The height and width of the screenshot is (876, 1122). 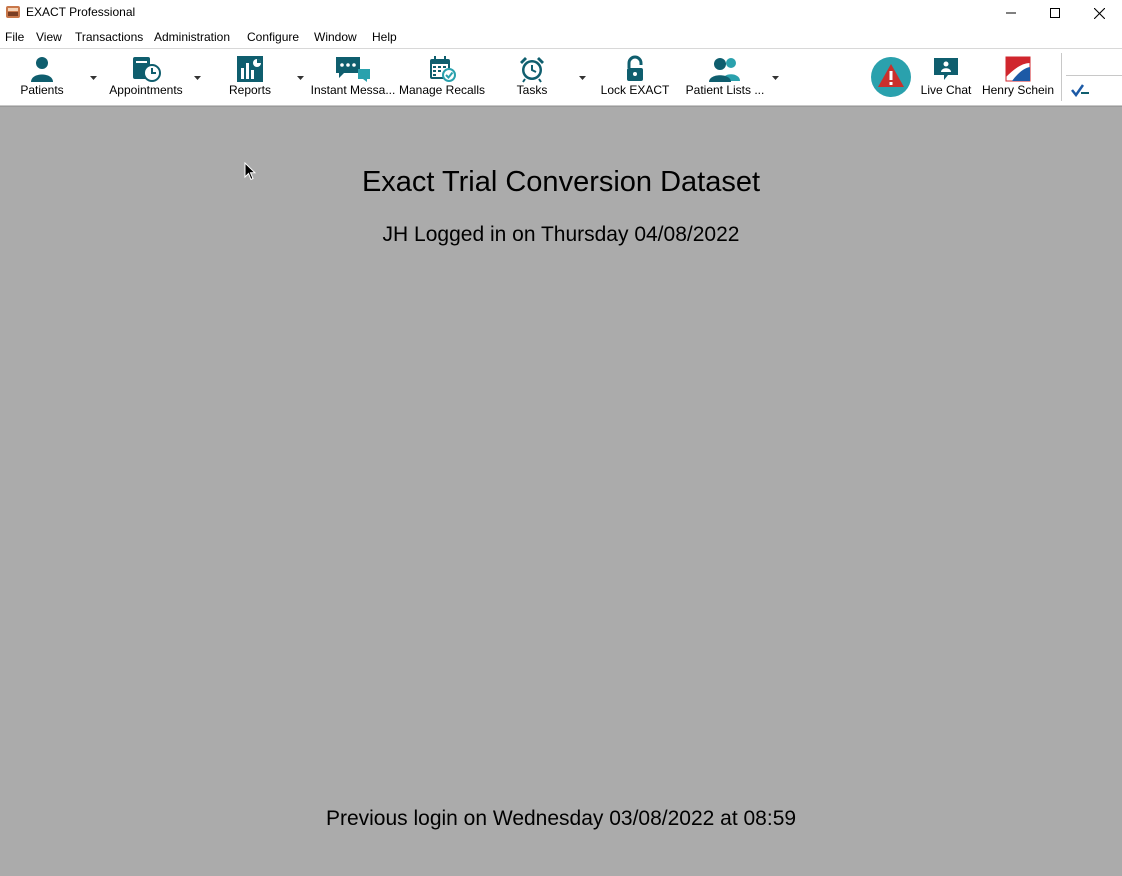 What do you see at coordinates (335, 37) in the screenshot?
I see `menu-window: Window` at bounding box center [335, 37].